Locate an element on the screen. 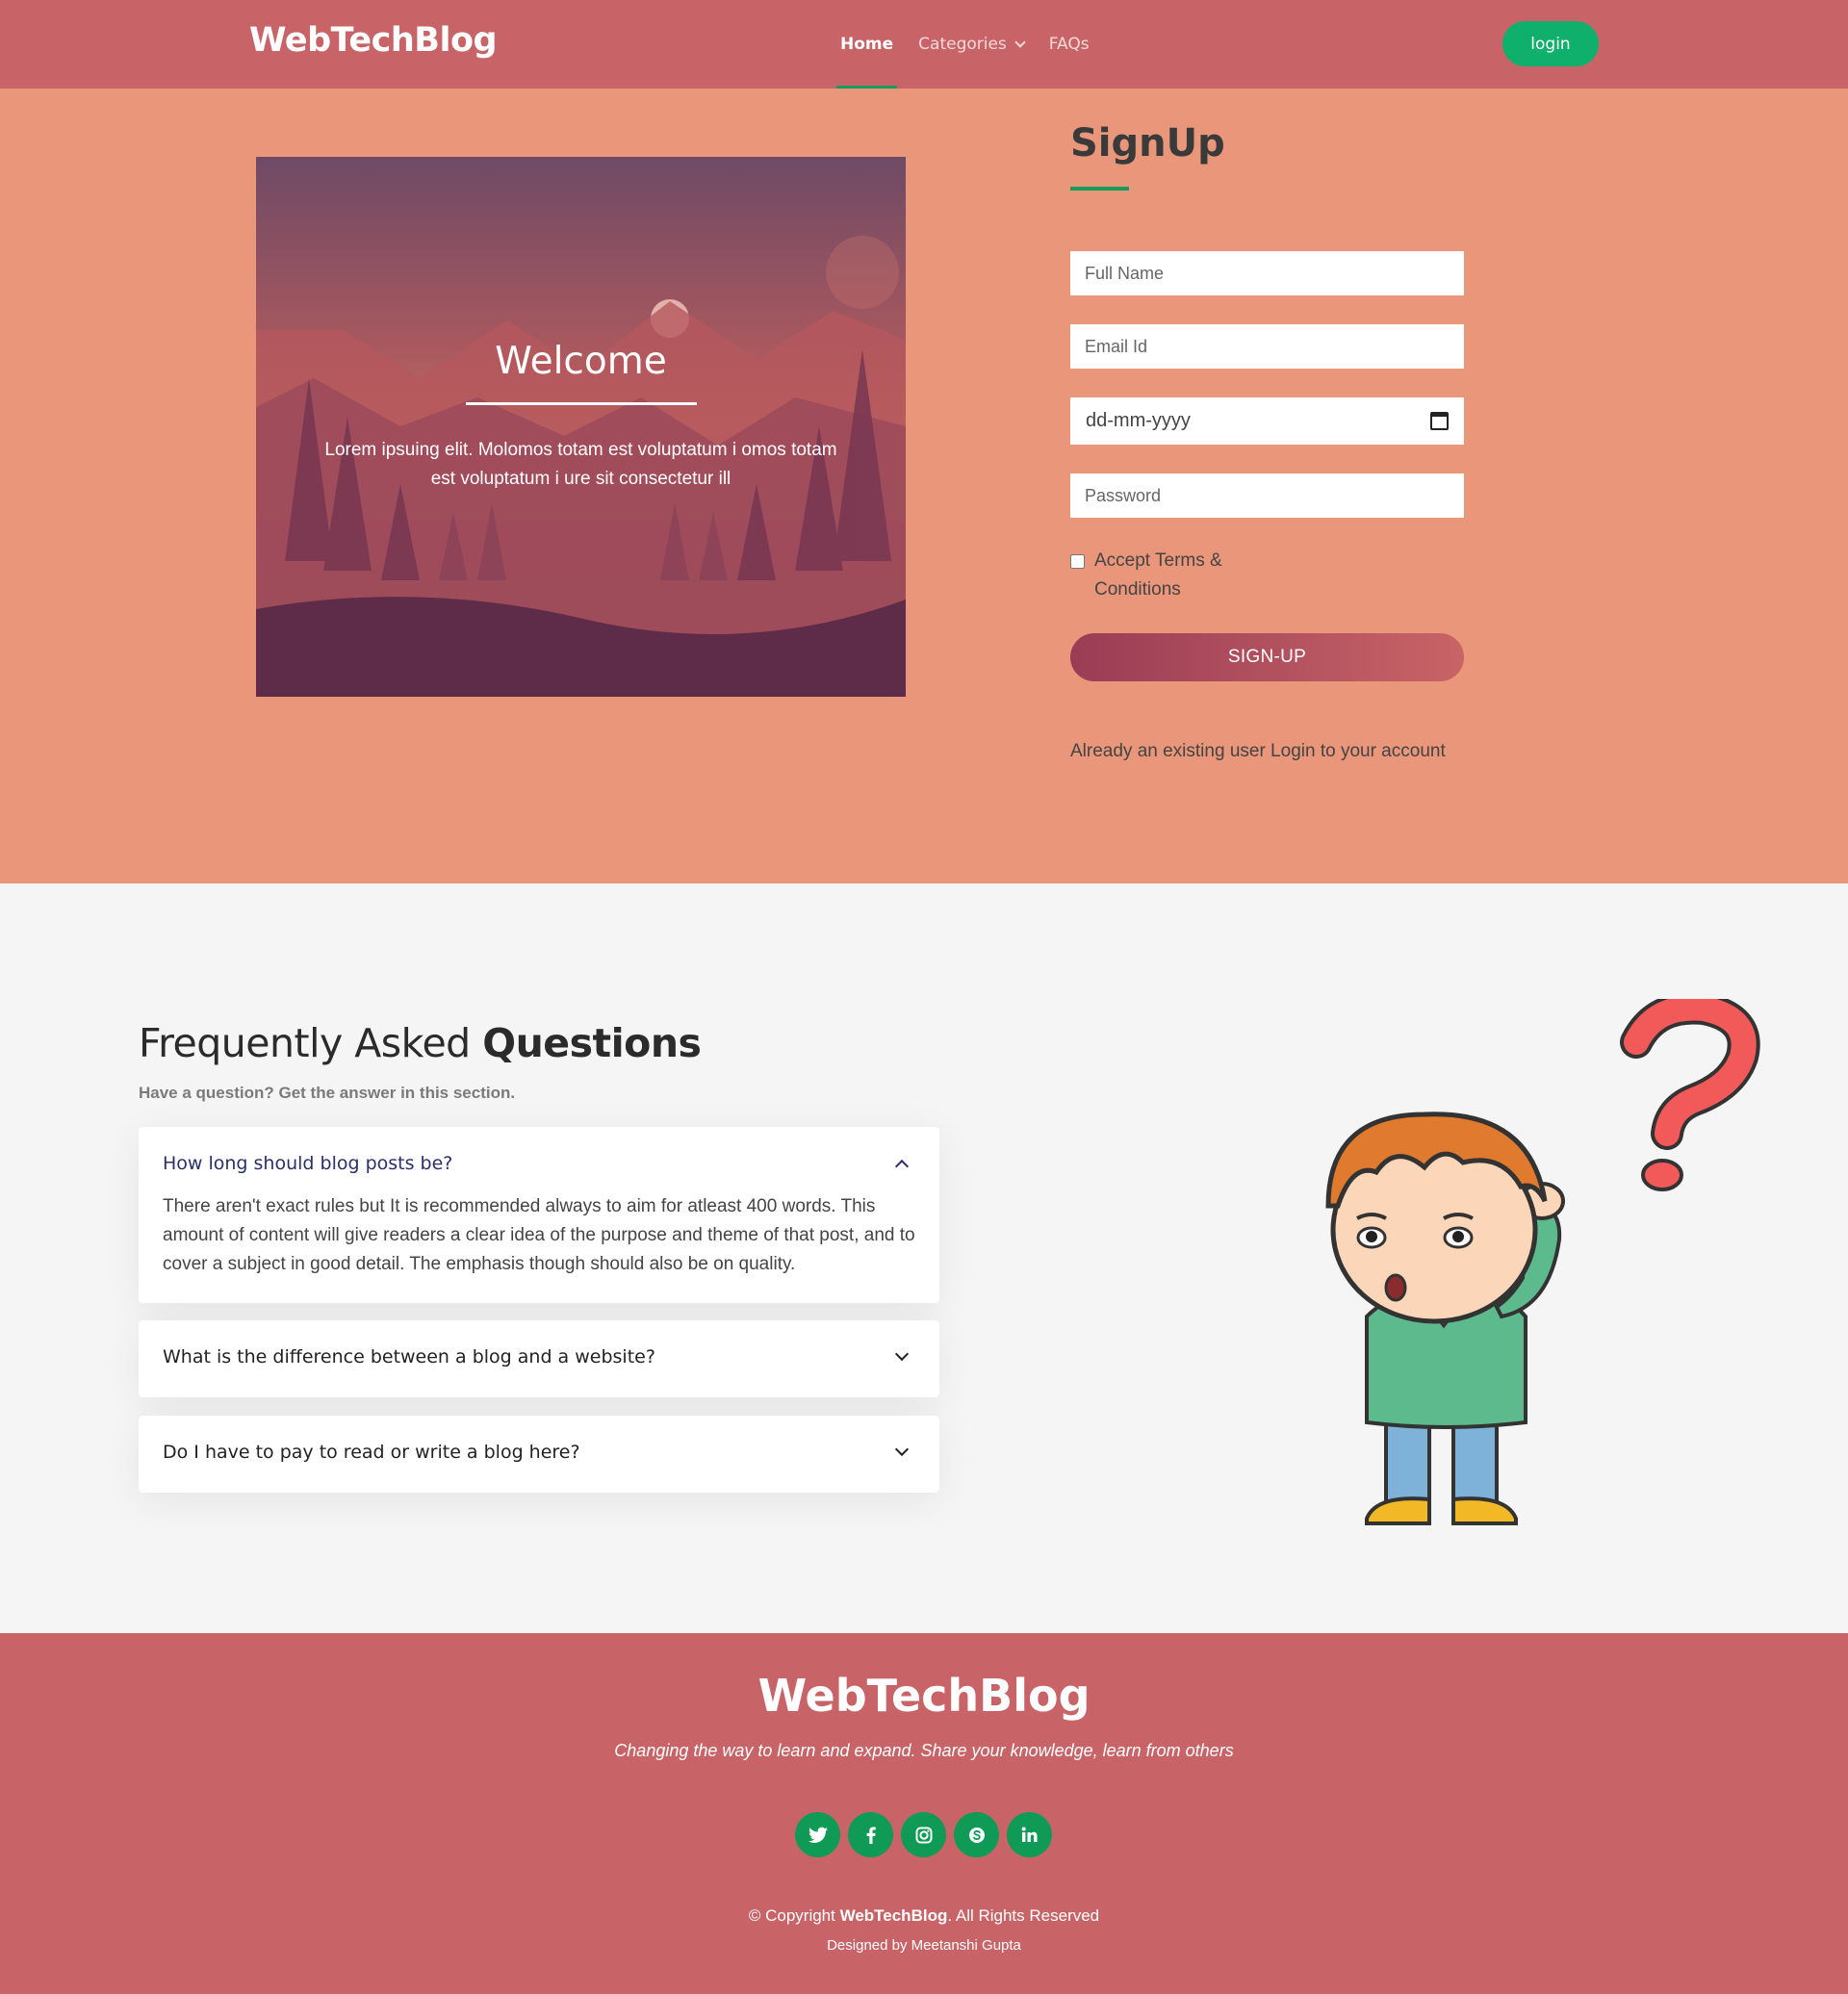 The image size is (1848, 1994). nav-categories: Categories is located at coordinates (971, 45).